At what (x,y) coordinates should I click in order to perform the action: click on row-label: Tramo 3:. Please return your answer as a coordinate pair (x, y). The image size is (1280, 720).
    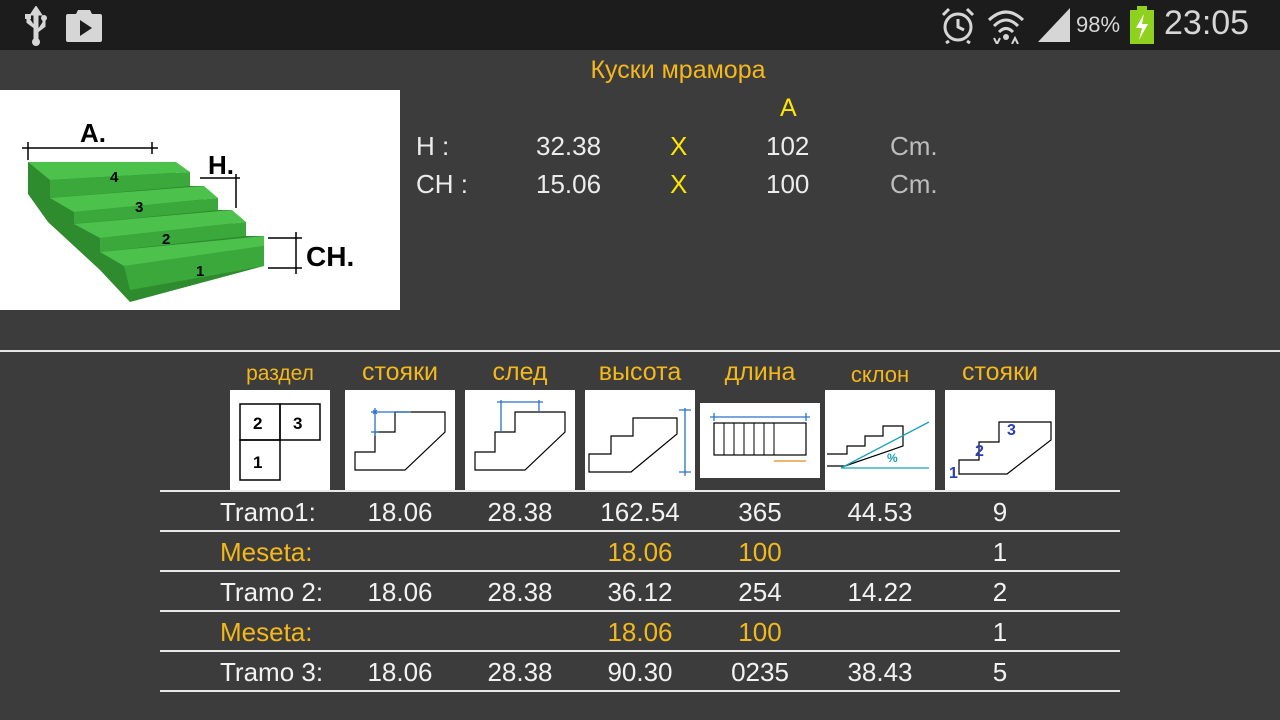
    Looking at the image, I should click on (272, 672).